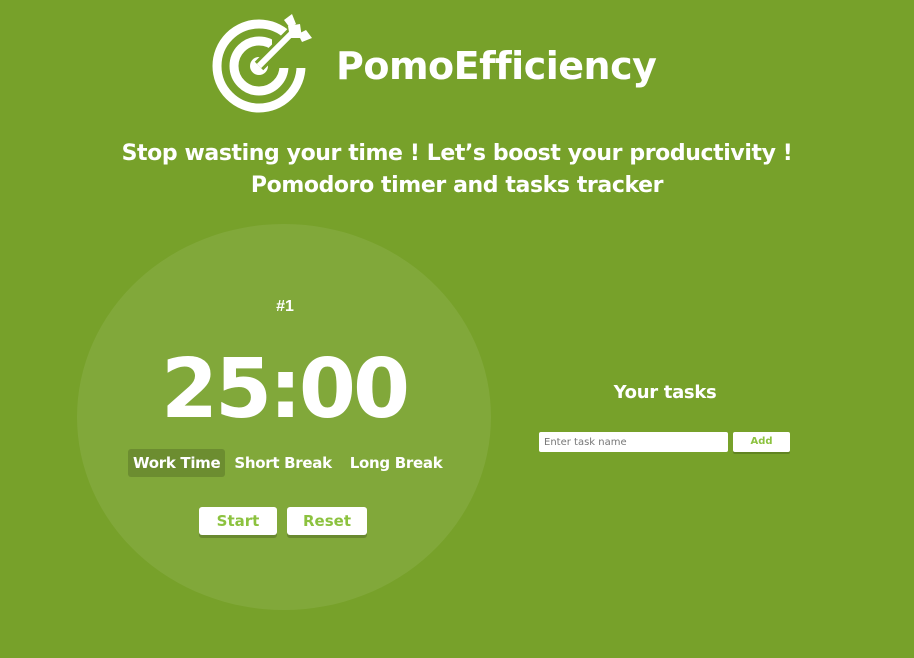  I want to click on task-name-input, so click(633, 442).